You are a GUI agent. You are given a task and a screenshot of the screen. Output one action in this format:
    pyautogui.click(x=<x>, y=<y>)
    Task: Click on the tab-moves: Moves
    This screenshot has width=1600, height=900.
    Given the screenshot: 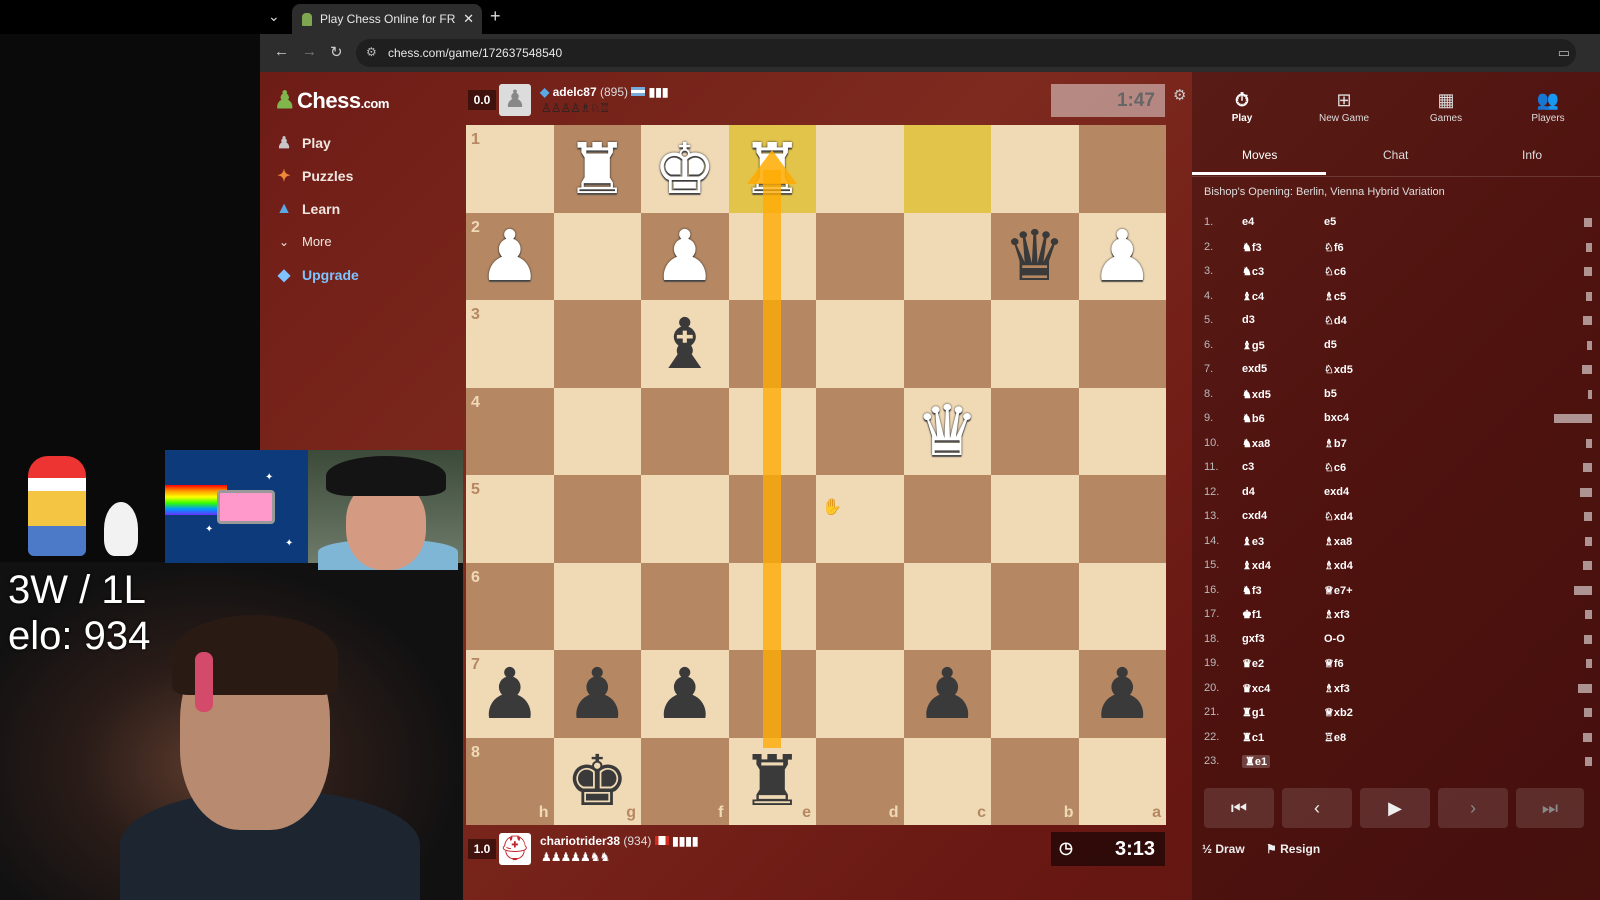 What is the action you would take?
    pyautogui.click(x=1259, y=155)
    